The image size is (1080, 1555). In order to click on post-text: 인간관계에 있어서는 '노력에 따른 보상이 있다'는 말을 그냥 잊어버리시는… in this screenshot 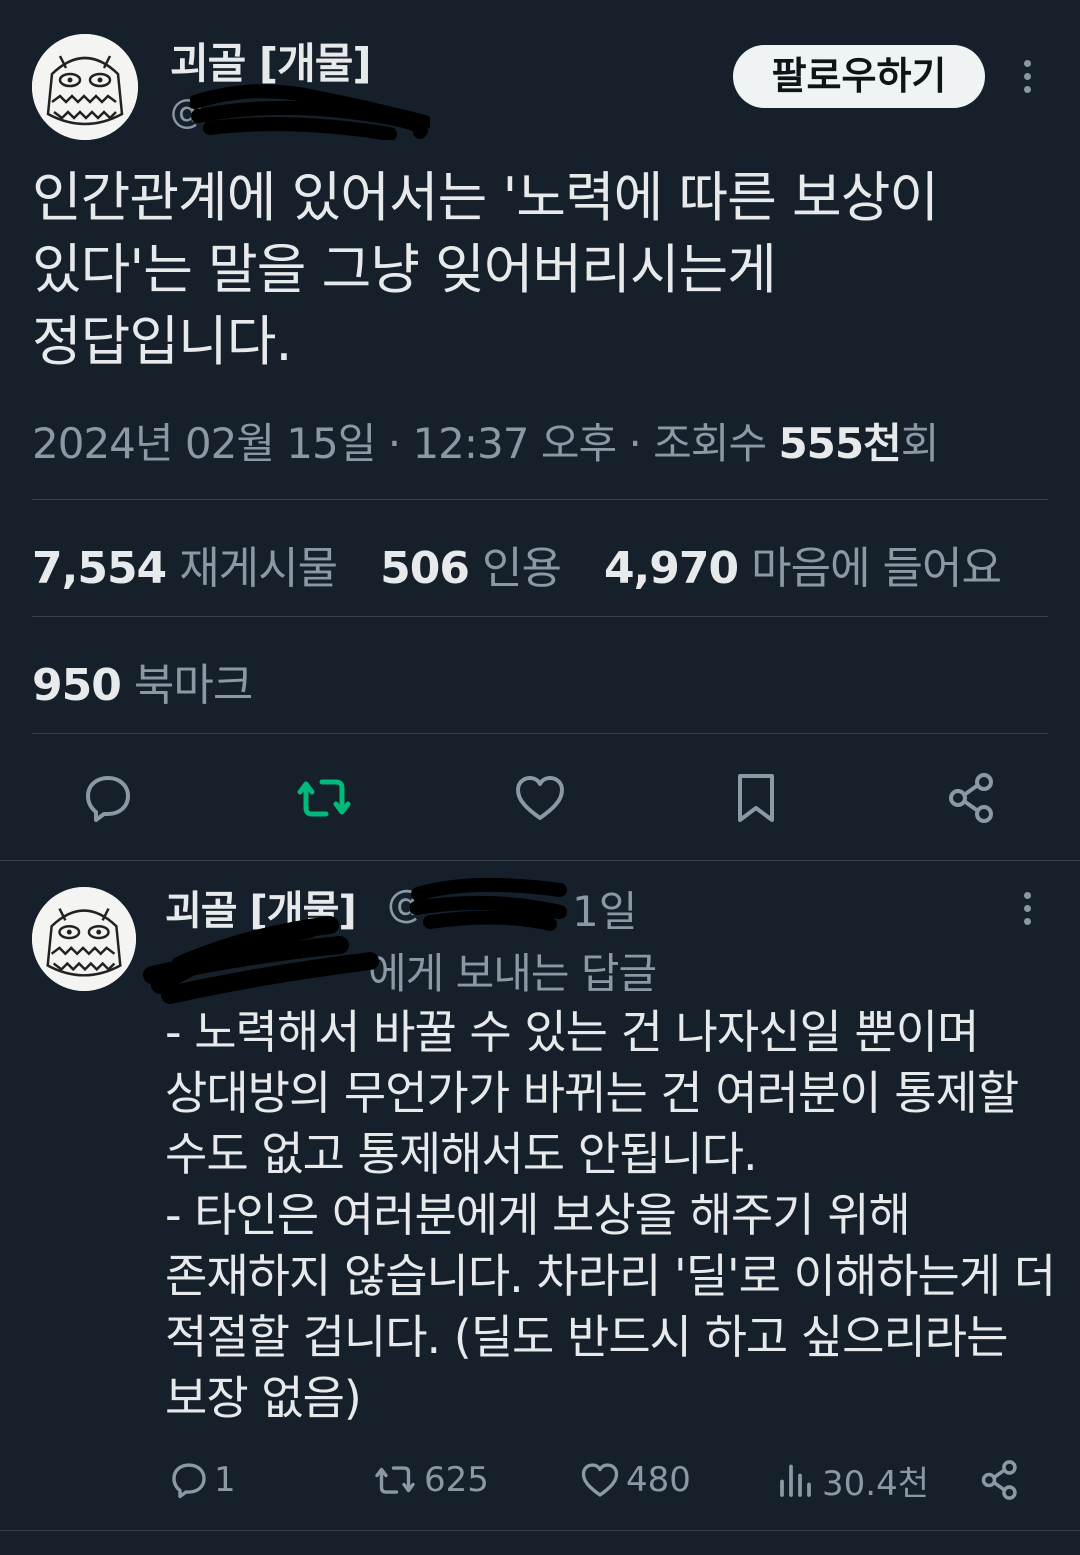, I will do `click(485, 269)`.